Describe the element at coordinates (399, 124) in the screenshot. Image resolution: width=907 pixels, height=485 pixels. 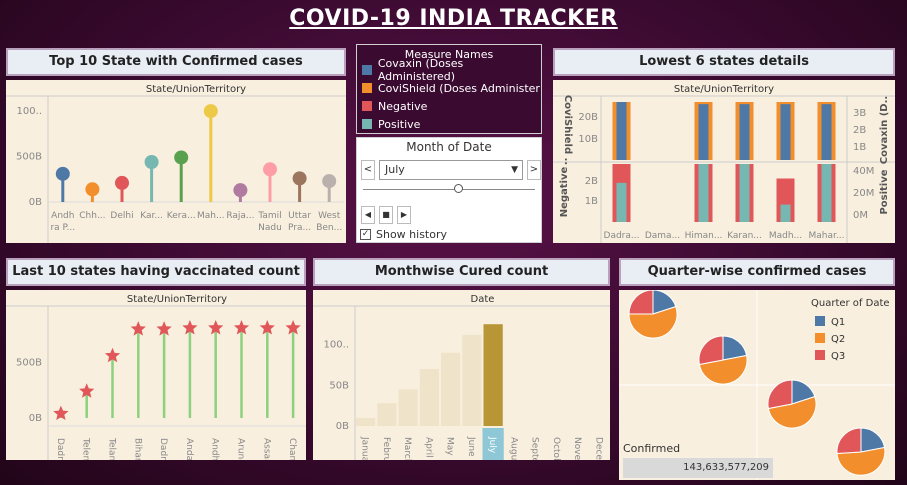
I see `legend-label: Positive` at that location.